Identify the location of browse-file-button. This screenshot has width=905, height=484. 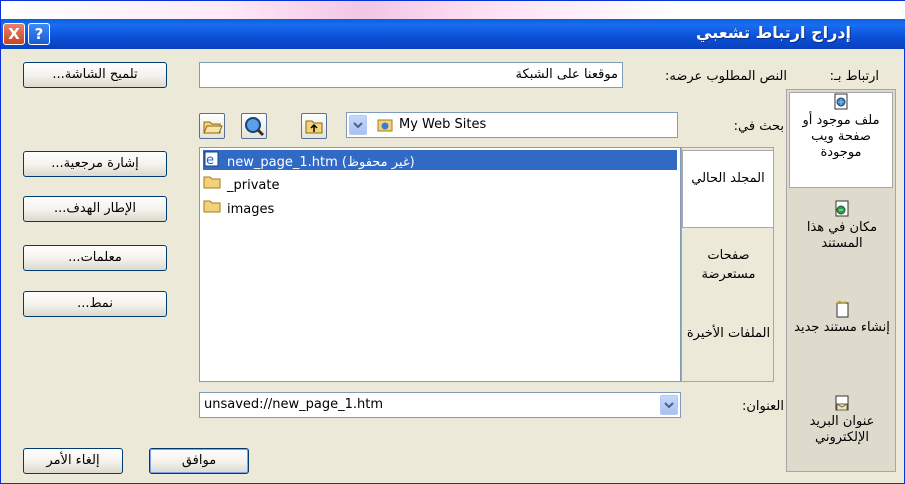
(212, 126).